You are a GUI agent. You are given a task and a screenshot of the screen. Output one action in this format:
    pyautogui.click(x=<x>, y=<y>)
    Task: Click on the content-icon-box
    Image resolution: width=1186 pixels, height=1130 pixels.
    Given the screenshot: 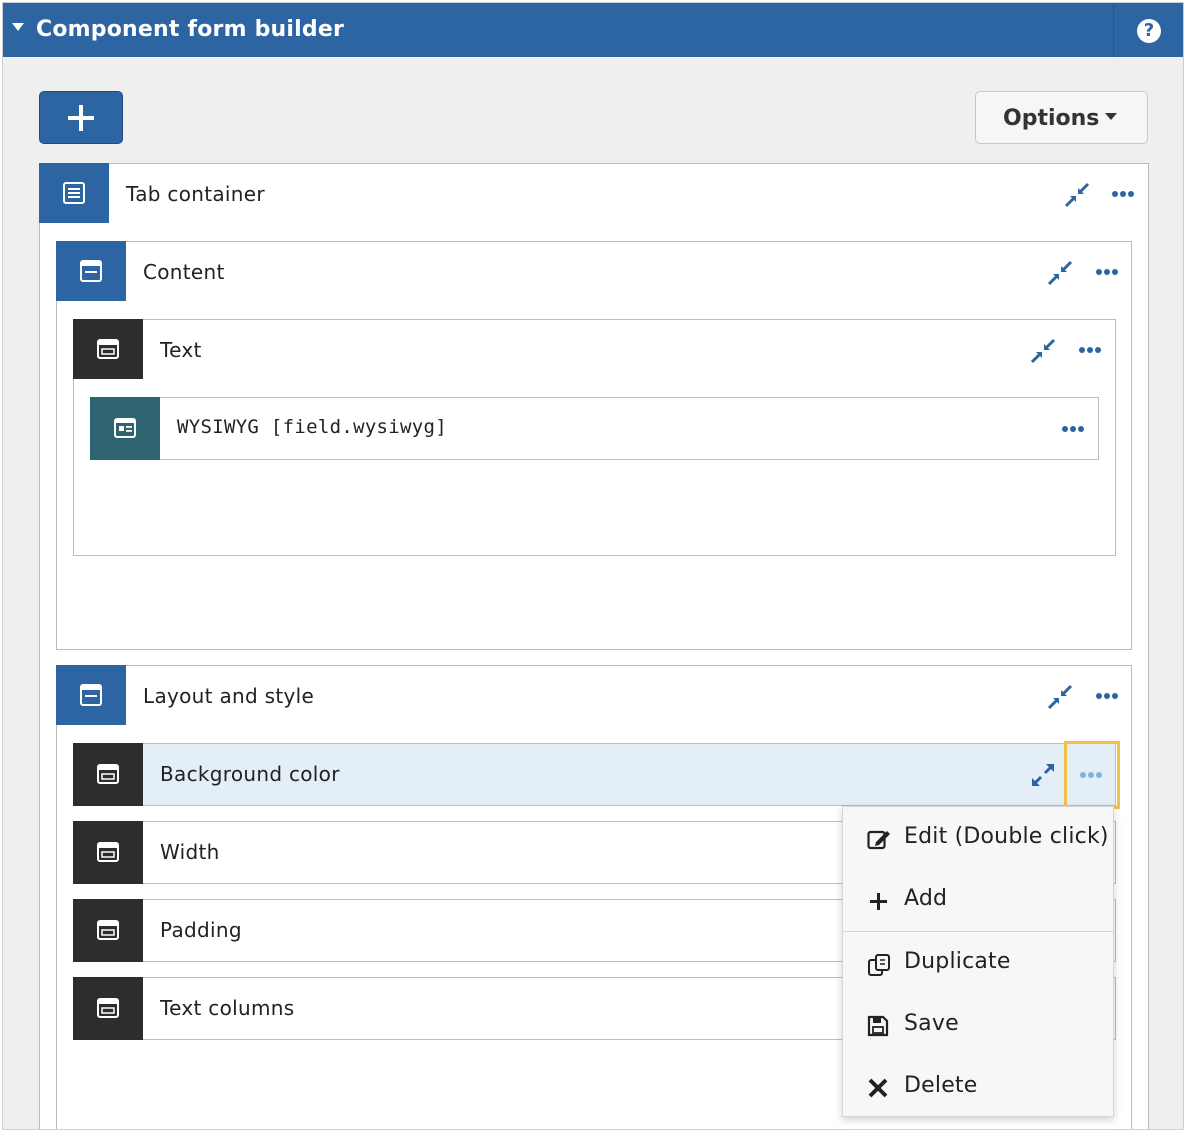 What is the action you would take?
    pyautogui.click(x=91, y=271)
    